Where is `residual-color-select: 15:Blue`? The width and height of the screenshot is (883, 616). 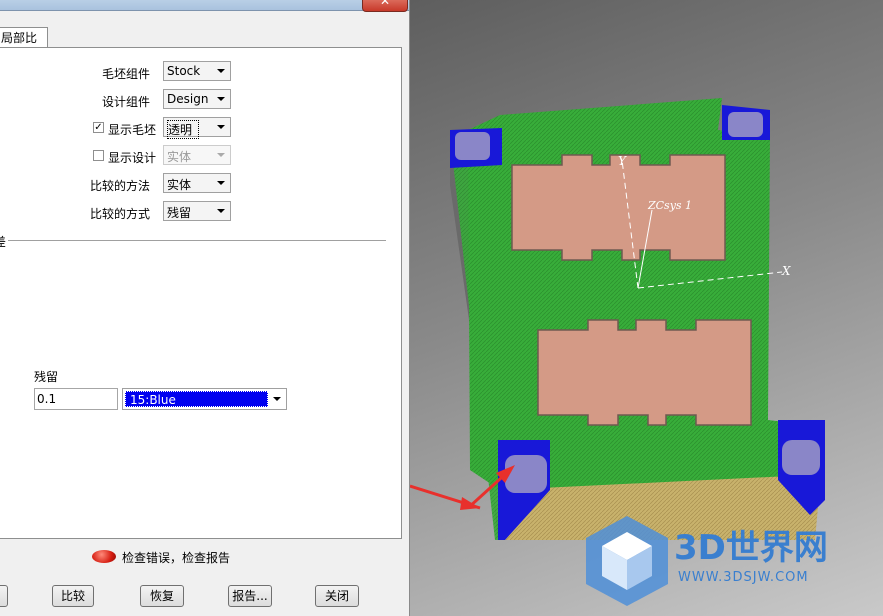
residual-color-select: 15:Blue is located at coordinates (204, 399).